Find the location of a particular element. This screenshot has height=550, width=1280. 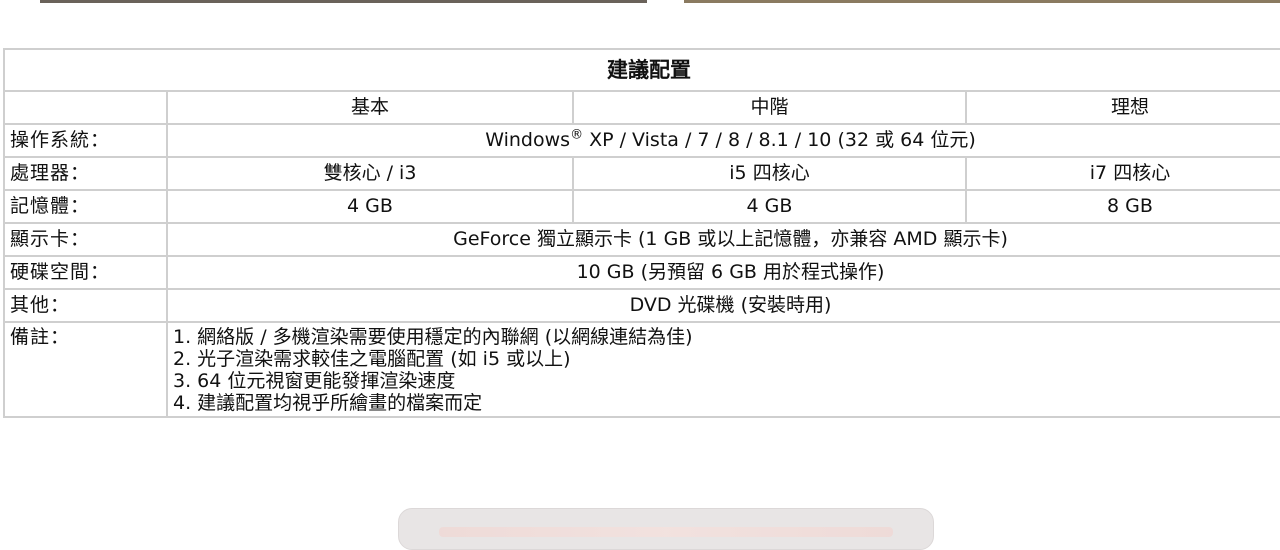

os-label: 操作系統： is located at coordinates (85, 140).